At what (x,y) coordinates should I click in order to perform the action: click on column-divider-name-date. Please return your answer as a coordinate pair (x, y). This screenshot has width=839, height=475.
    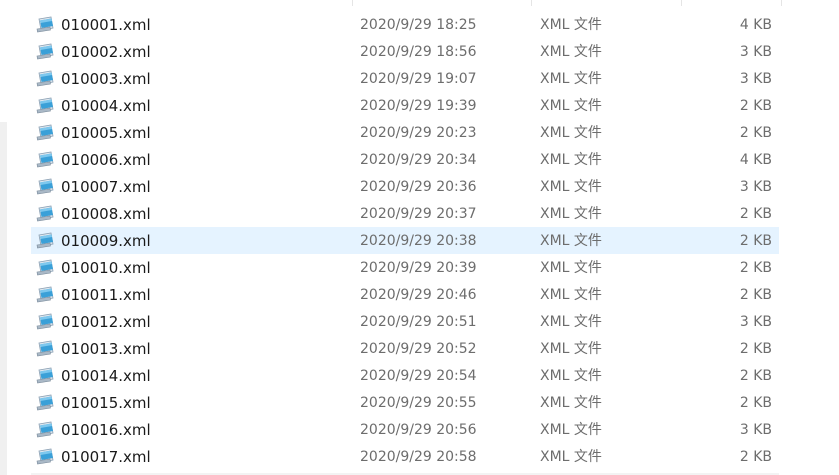
    Looking at the image, I should click on (352, 3).